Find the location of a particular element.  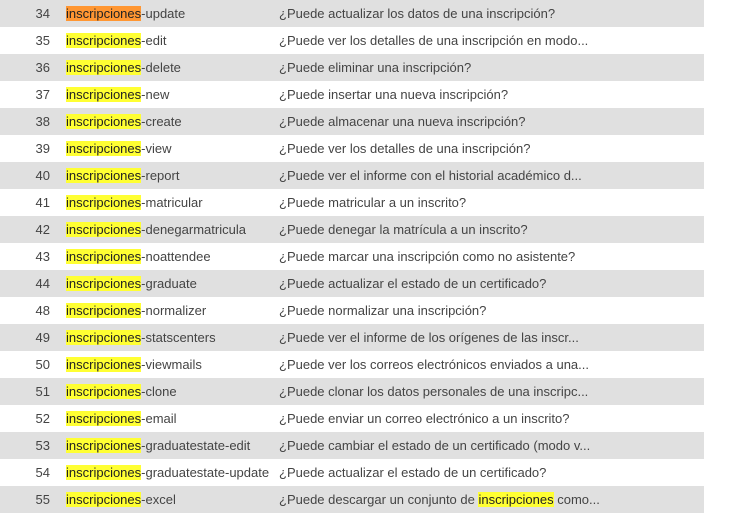

permission-name-suffix: -clone is located at coordinates (159, 391).